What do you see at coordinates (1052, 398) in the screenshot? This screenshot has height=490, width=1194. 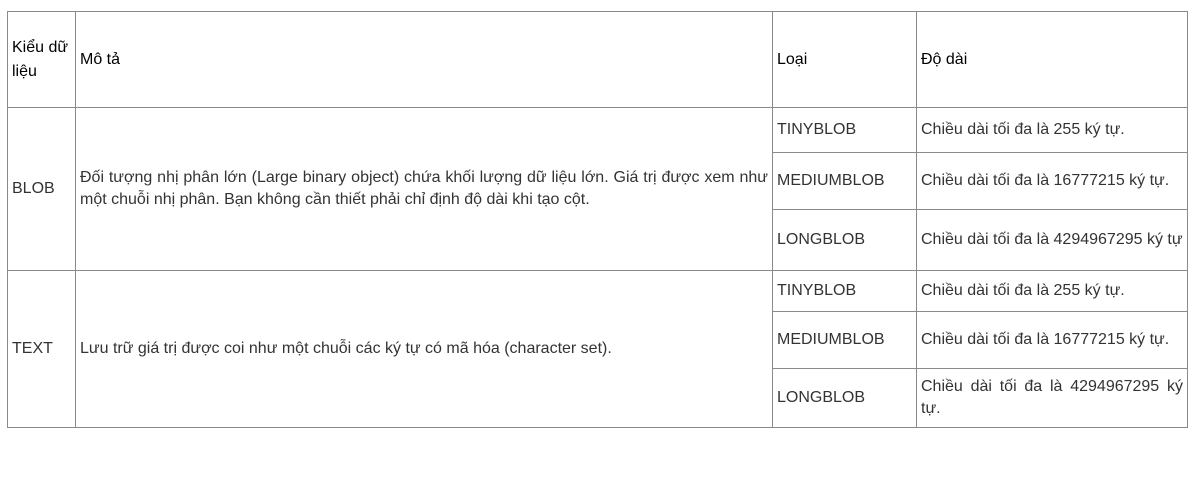 I see `length-cell: Chiều dài tối đa là 4294967295 ký tự.` at bounding box center [1052, 398].